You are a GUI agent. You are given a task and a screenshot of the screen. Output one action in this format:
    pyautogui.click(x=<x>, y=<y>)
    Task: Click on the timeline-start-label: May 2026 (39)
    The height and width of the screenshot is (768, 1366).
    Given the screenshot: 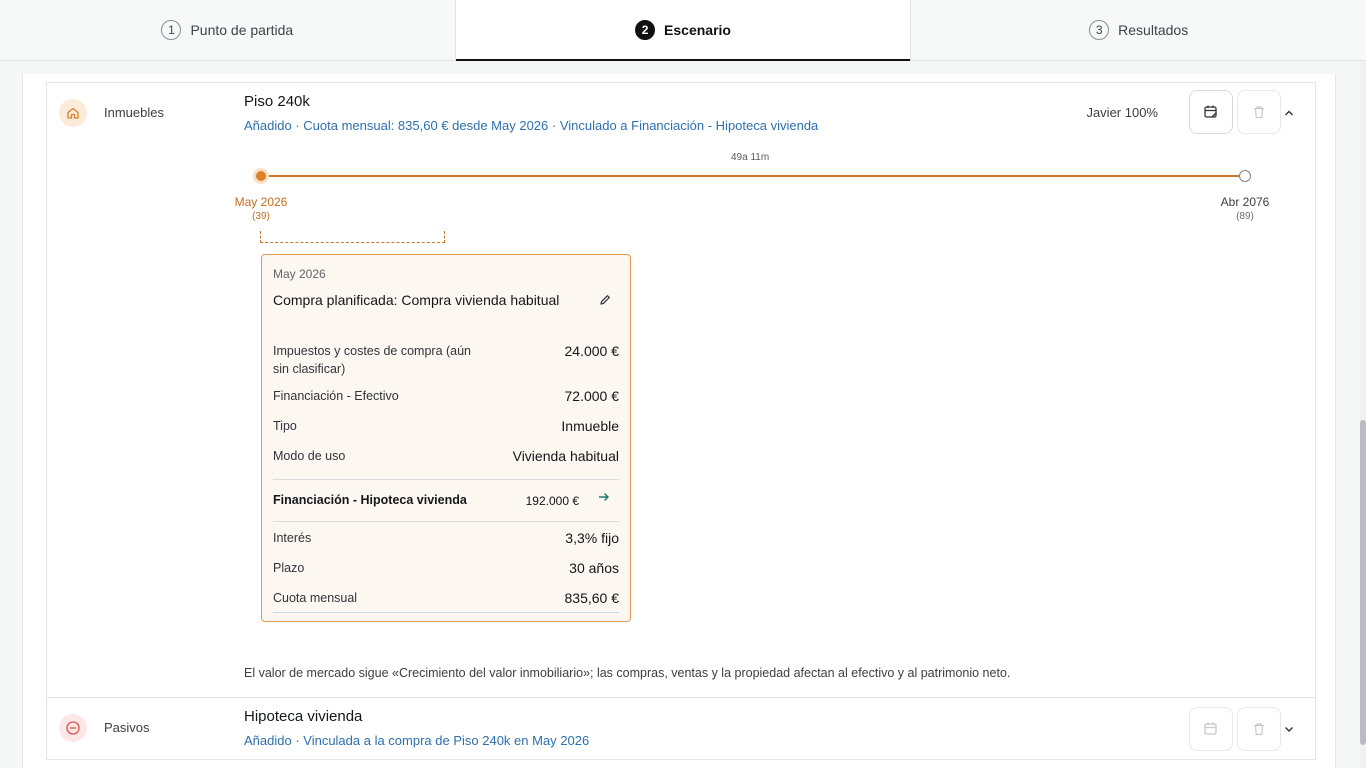 What is the action you would take?
    pyautogui.click(x=261, y=208)
    